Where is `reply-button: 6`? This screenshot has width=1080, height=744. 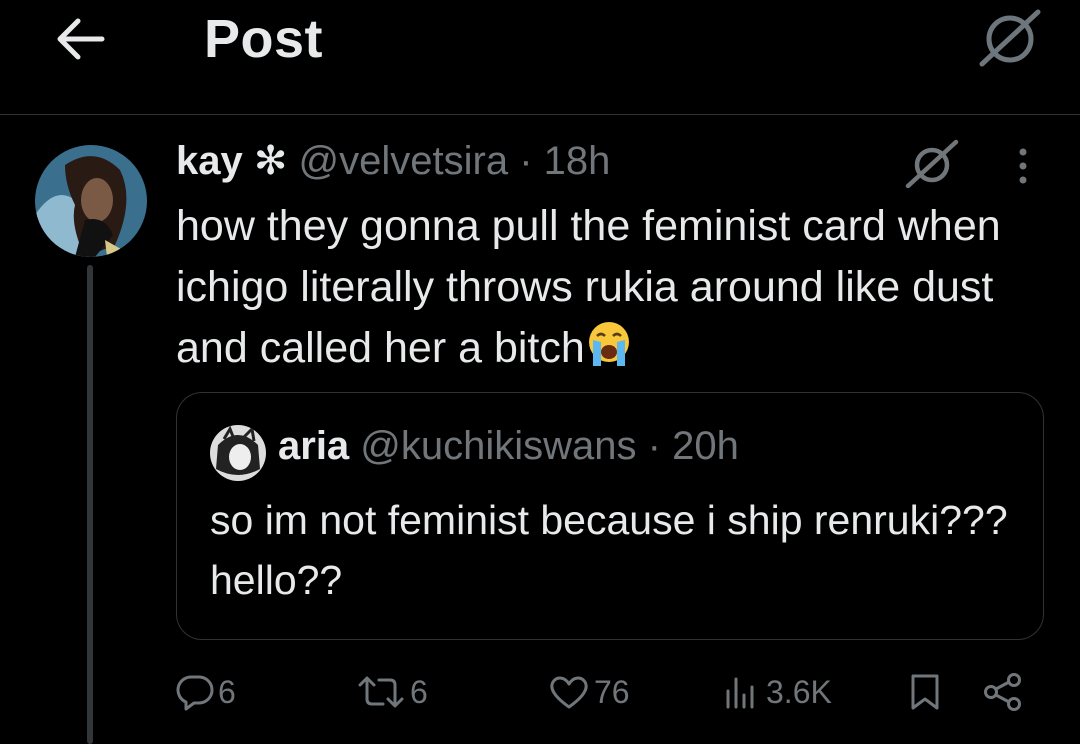
reply-button: 6 is located at coordinates (206, 692).